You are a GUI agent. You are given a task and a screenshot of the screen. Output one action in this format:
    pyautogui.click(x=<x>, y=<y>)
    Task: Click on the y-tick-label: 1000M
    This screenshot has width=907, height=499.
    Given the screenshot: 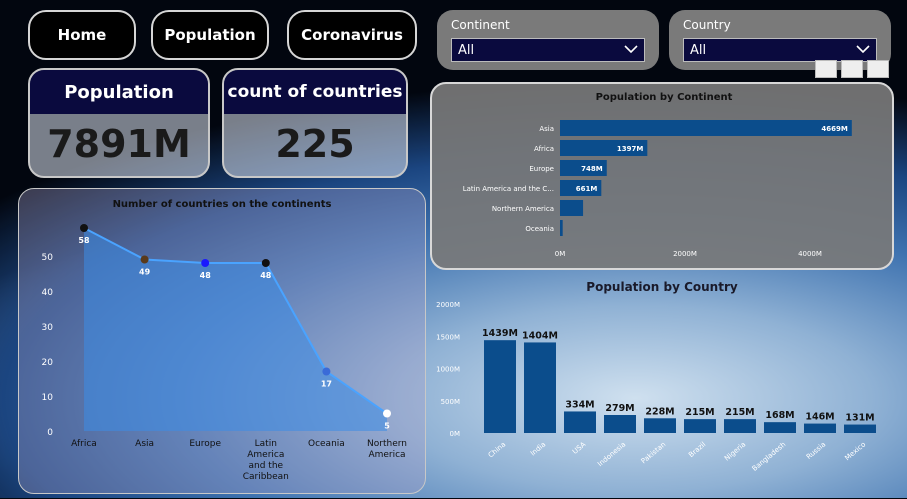 What is the action you would take?
    pyautogui.click(x=448, y=370)
    